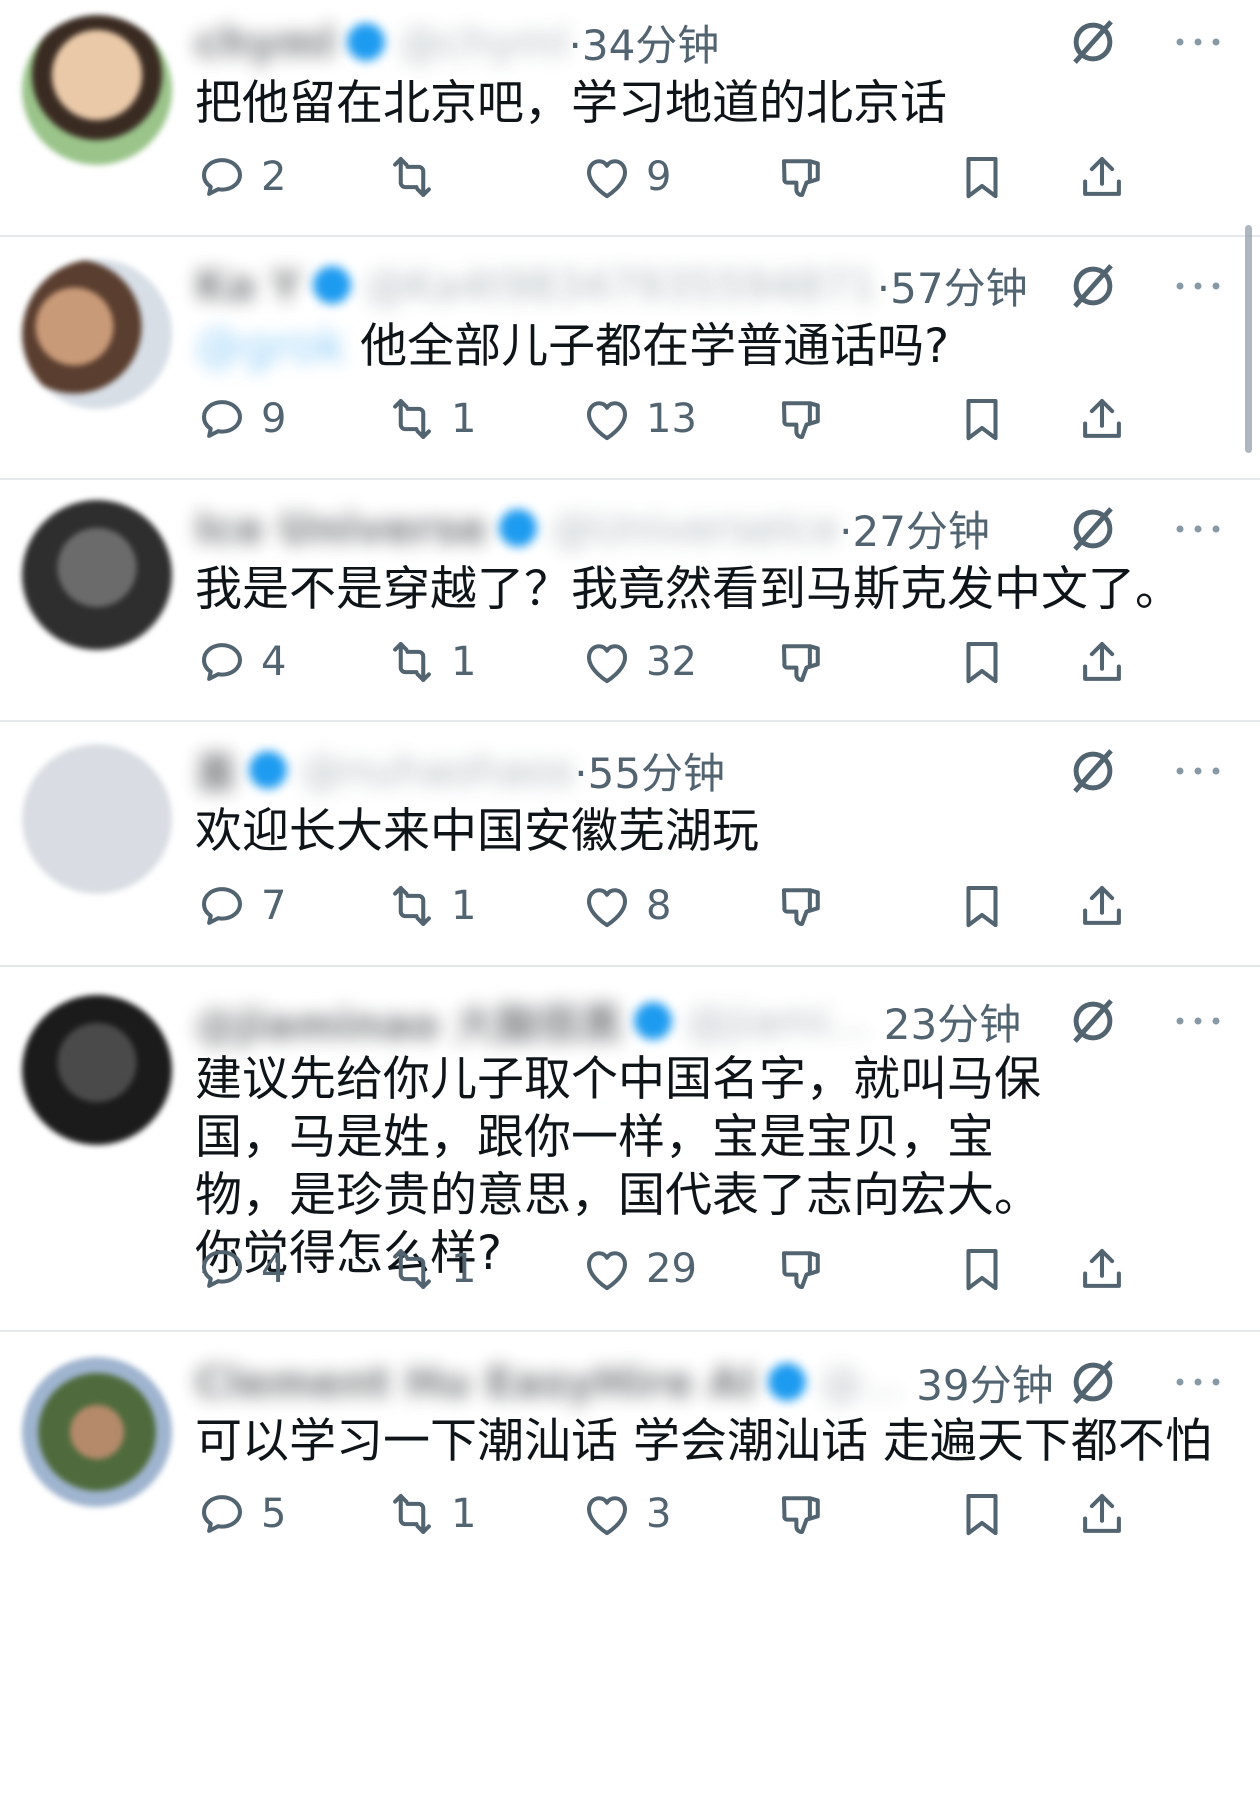 The image size is (1260, 1798). Describe the element at coordinates (707, 347) in the screenshot. I see `tweet-text: @grok 他全部儿子都在学普通话吗?` at that location.